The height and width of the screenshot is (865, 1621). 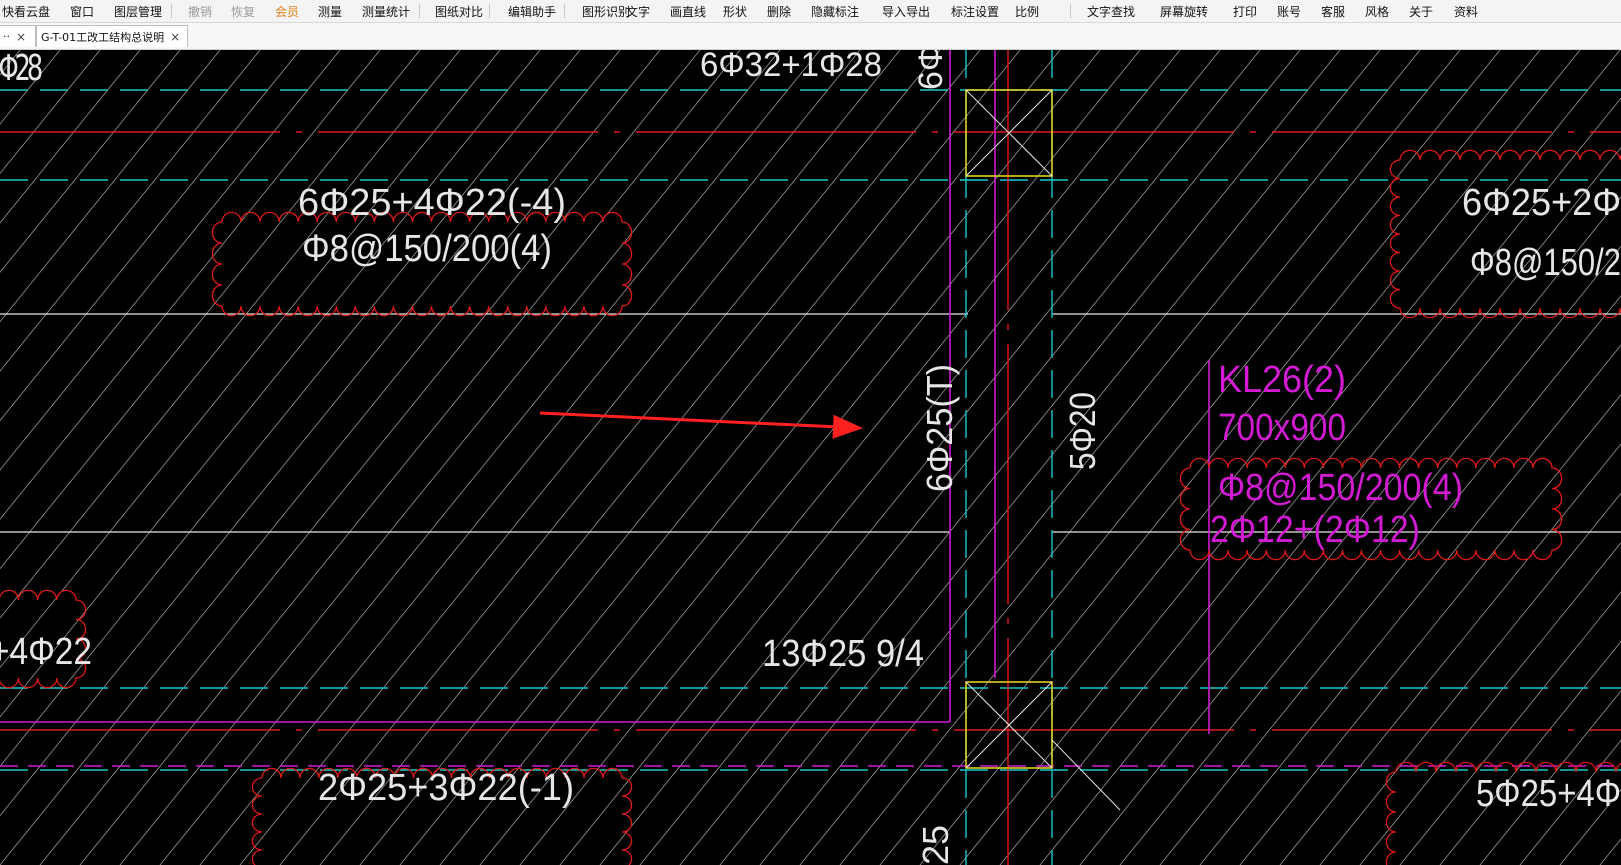 What do you see at coordinates (735, 11) in the screenshot?
I see `menu-item-13: 形状` at bounding box center [735, 11].